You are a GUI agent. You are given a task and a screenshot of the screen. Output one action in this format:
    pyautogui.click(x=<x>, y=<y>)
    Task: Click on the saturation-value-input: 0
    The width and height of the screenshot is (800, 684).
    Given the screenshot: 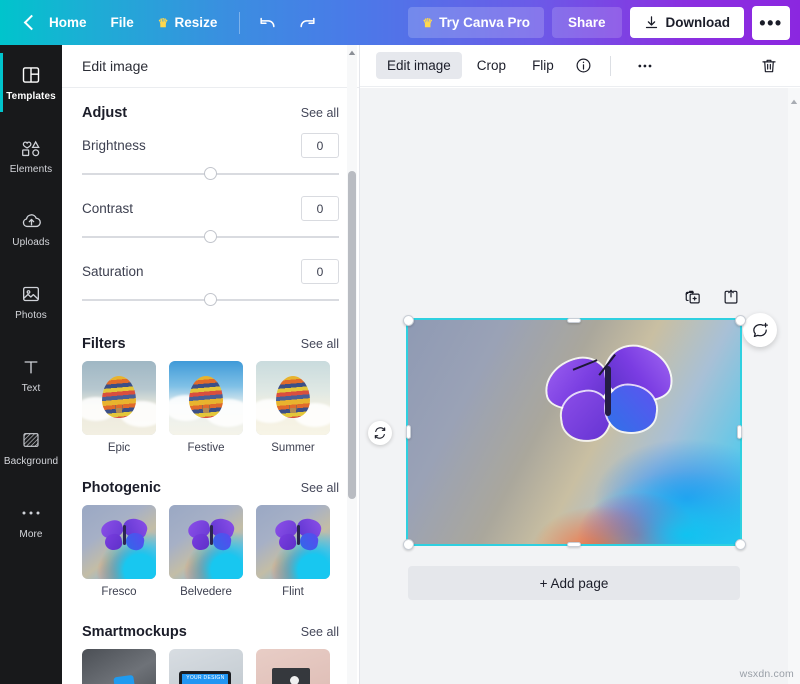 What is the action you would take?
    pyautogui.click(x=320, y=271)
    